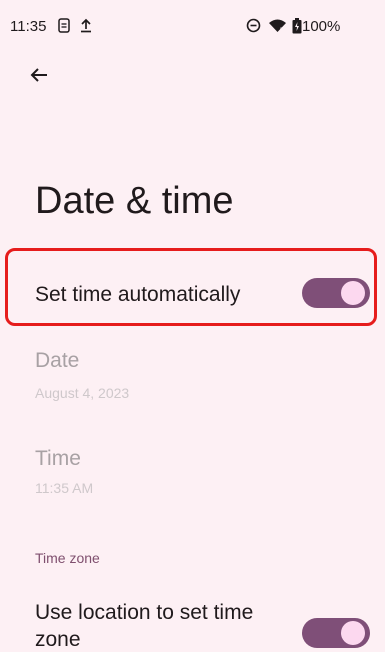 This screenshot has height=652, width=385. I want to click on location-tz-setting: Use location to set time zone, so click(192, 623).